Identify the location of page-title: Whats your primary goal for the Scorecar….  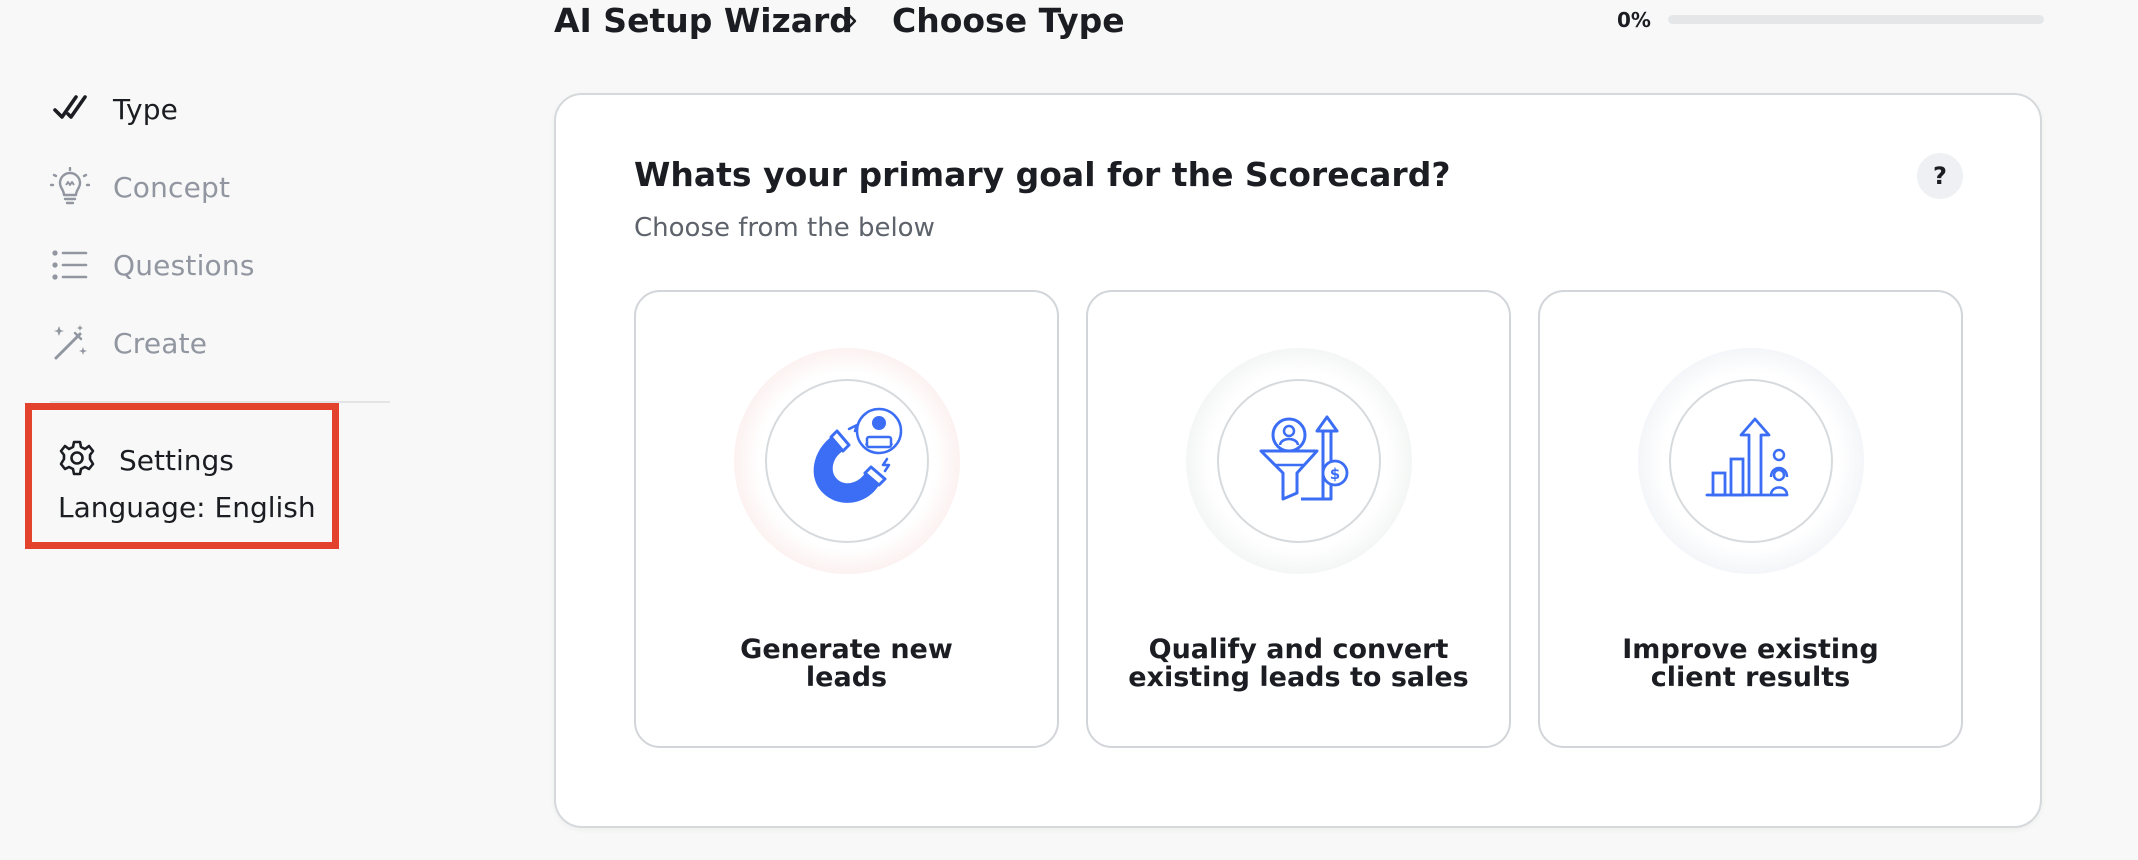
(1042, 174).